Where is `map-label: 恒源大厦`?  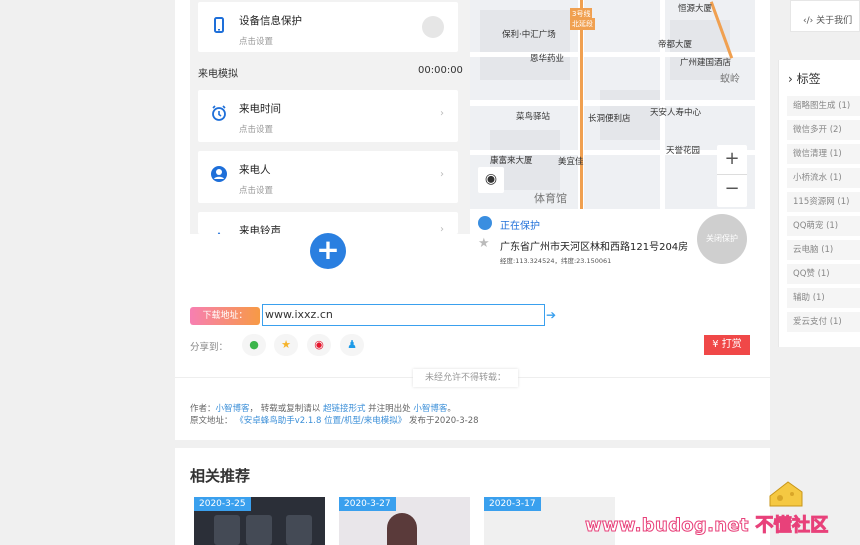 map-label: 恒源大厦 is located at coordinates (695, 9).